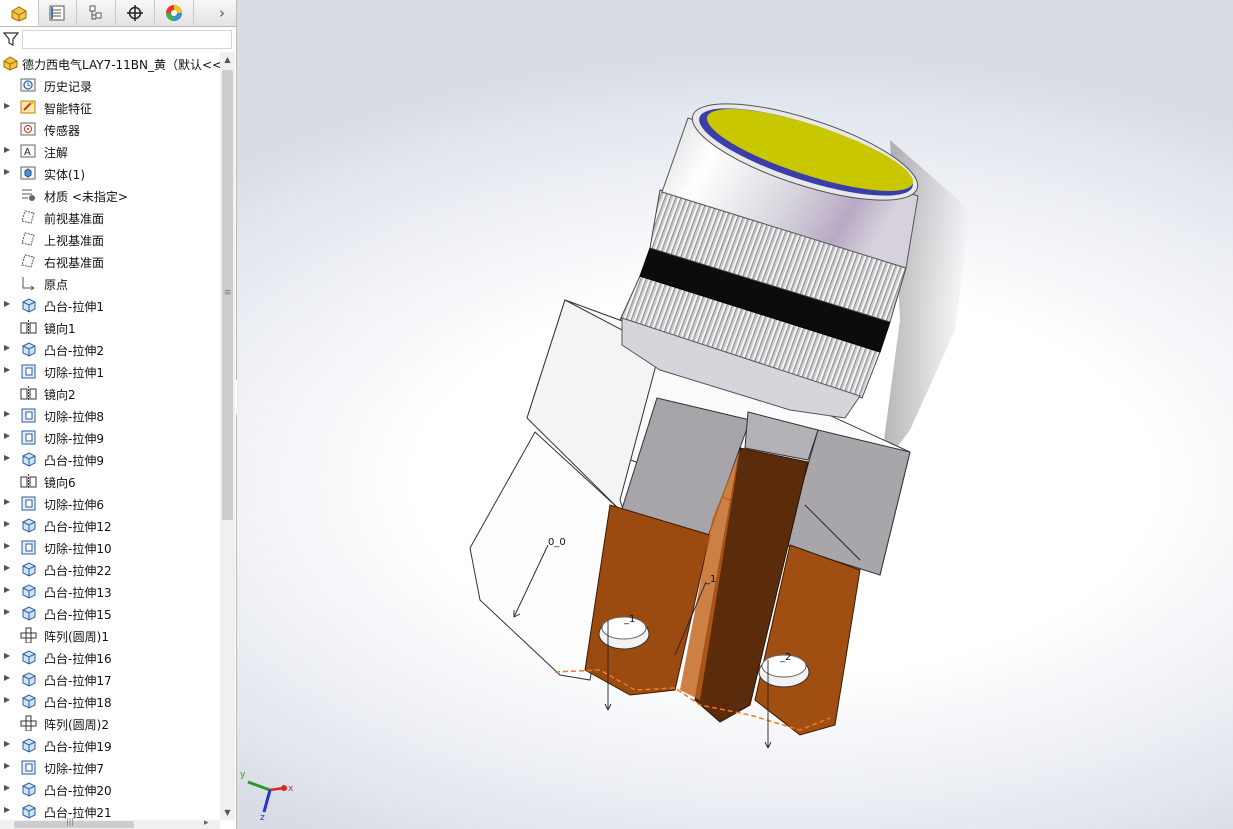 Image resolution: width=1233 pixels, height=829 pixels. I want to click on tree-item: ▶ A 注解, so click(110, 151).